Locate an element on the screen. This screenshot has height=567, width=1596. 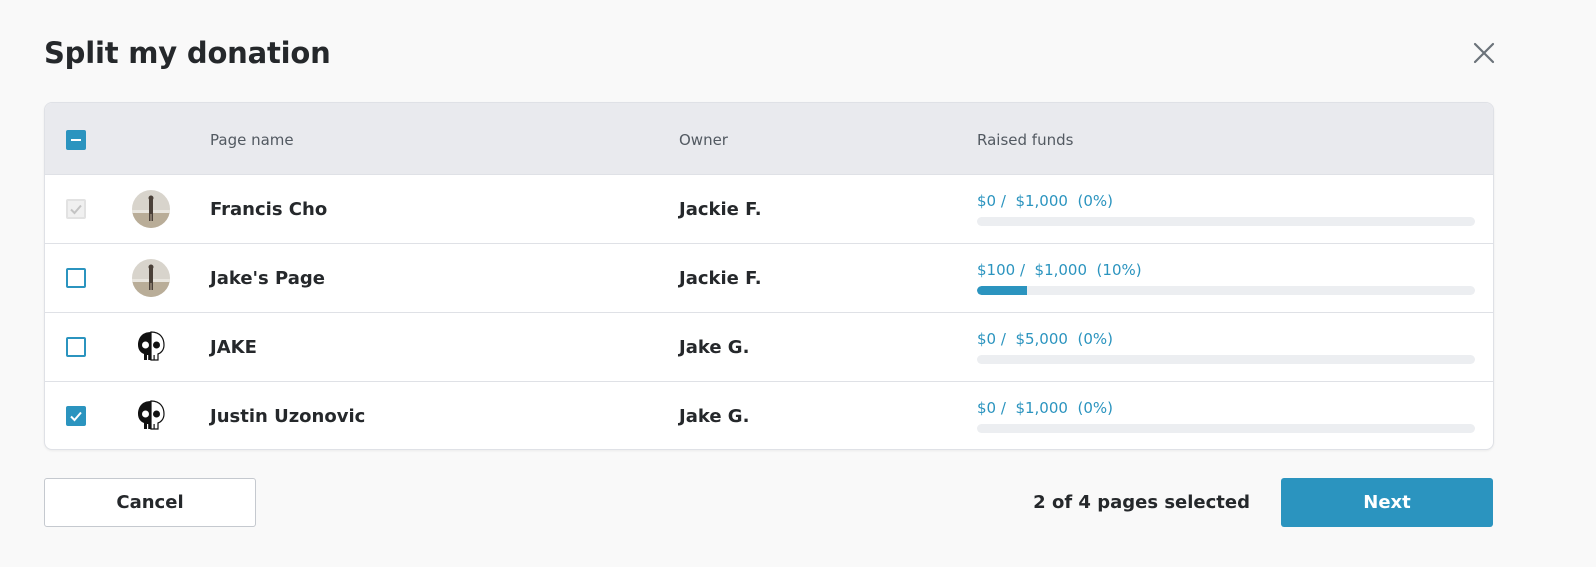
raised-funds-label: $0 / $5,000 (0%) is located at coordinates (1045, 339).